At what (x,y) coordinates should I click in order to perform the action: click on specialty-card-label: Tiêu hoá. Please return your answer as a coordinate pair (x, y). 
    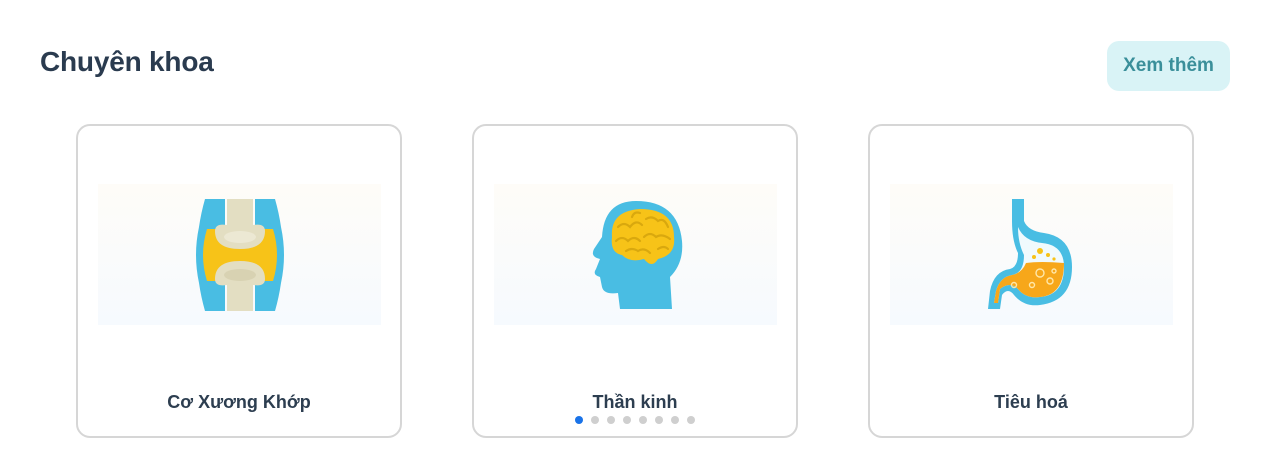
    Looking at the image, I should click on (1031, 402).